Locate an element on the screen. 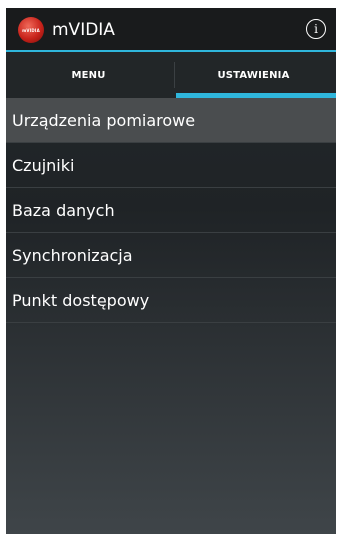  list-item-database: Baza danych is located at coordinates (171, 210).